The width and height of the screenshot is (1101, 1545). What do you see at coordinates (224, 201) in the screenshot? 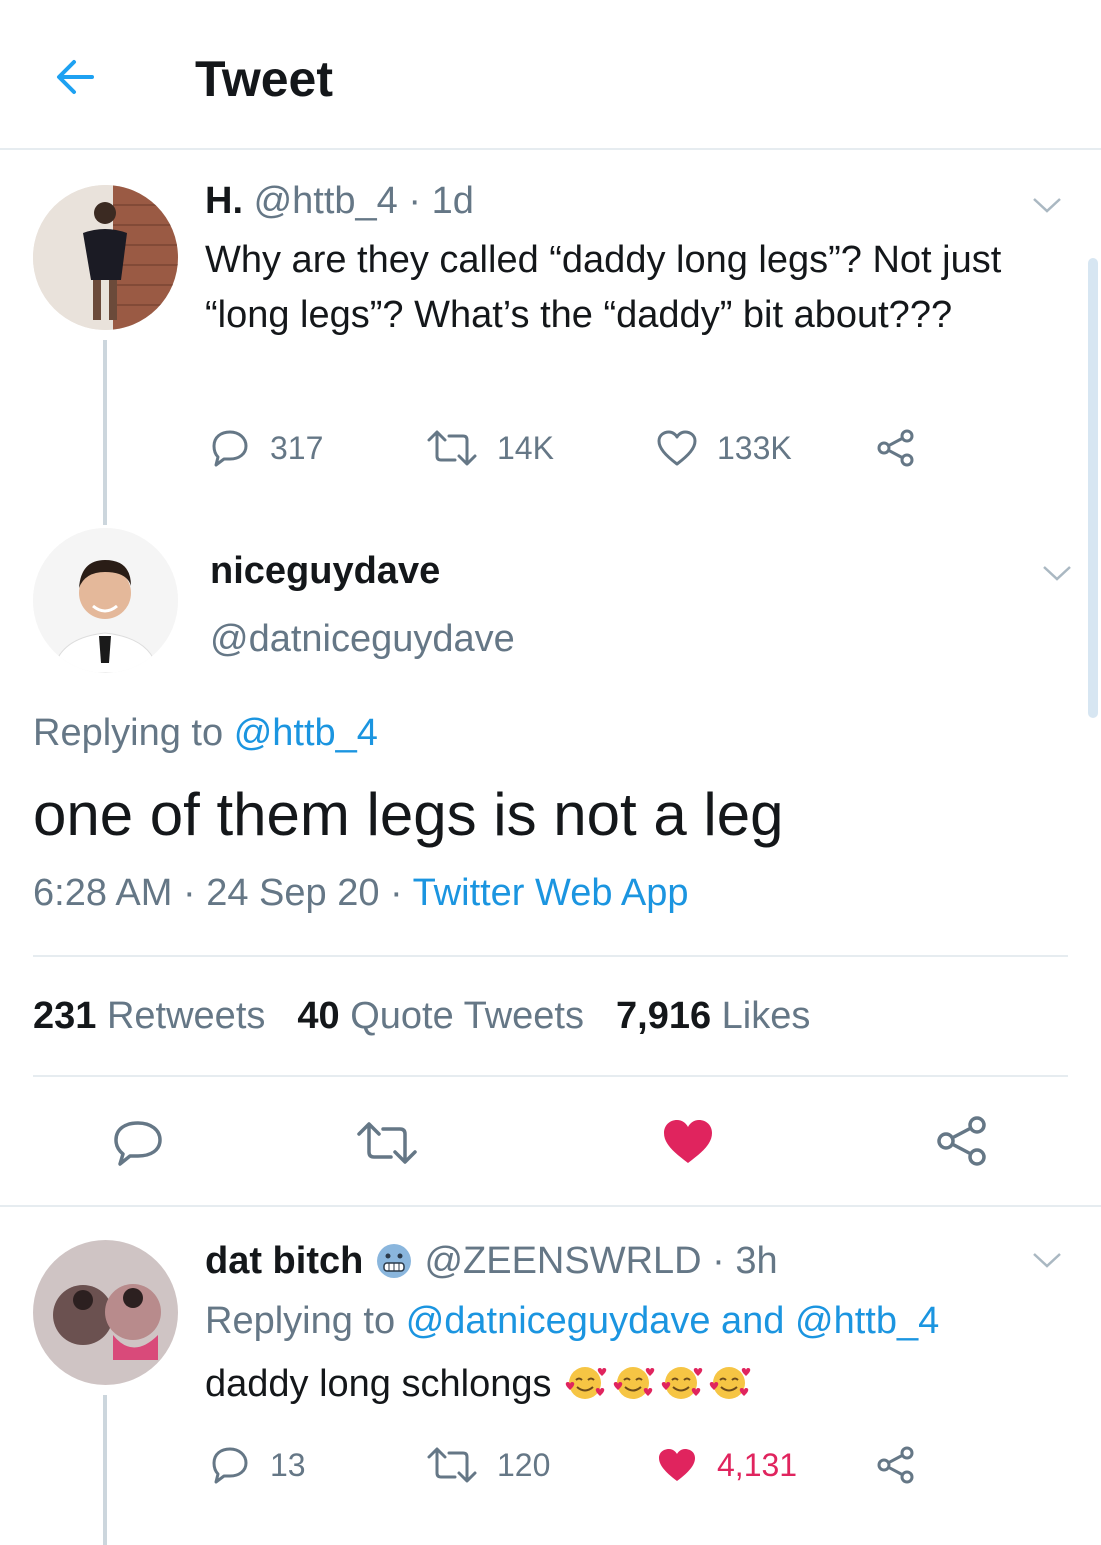
I see `author-name: H.` at bounding box center [224, 201].